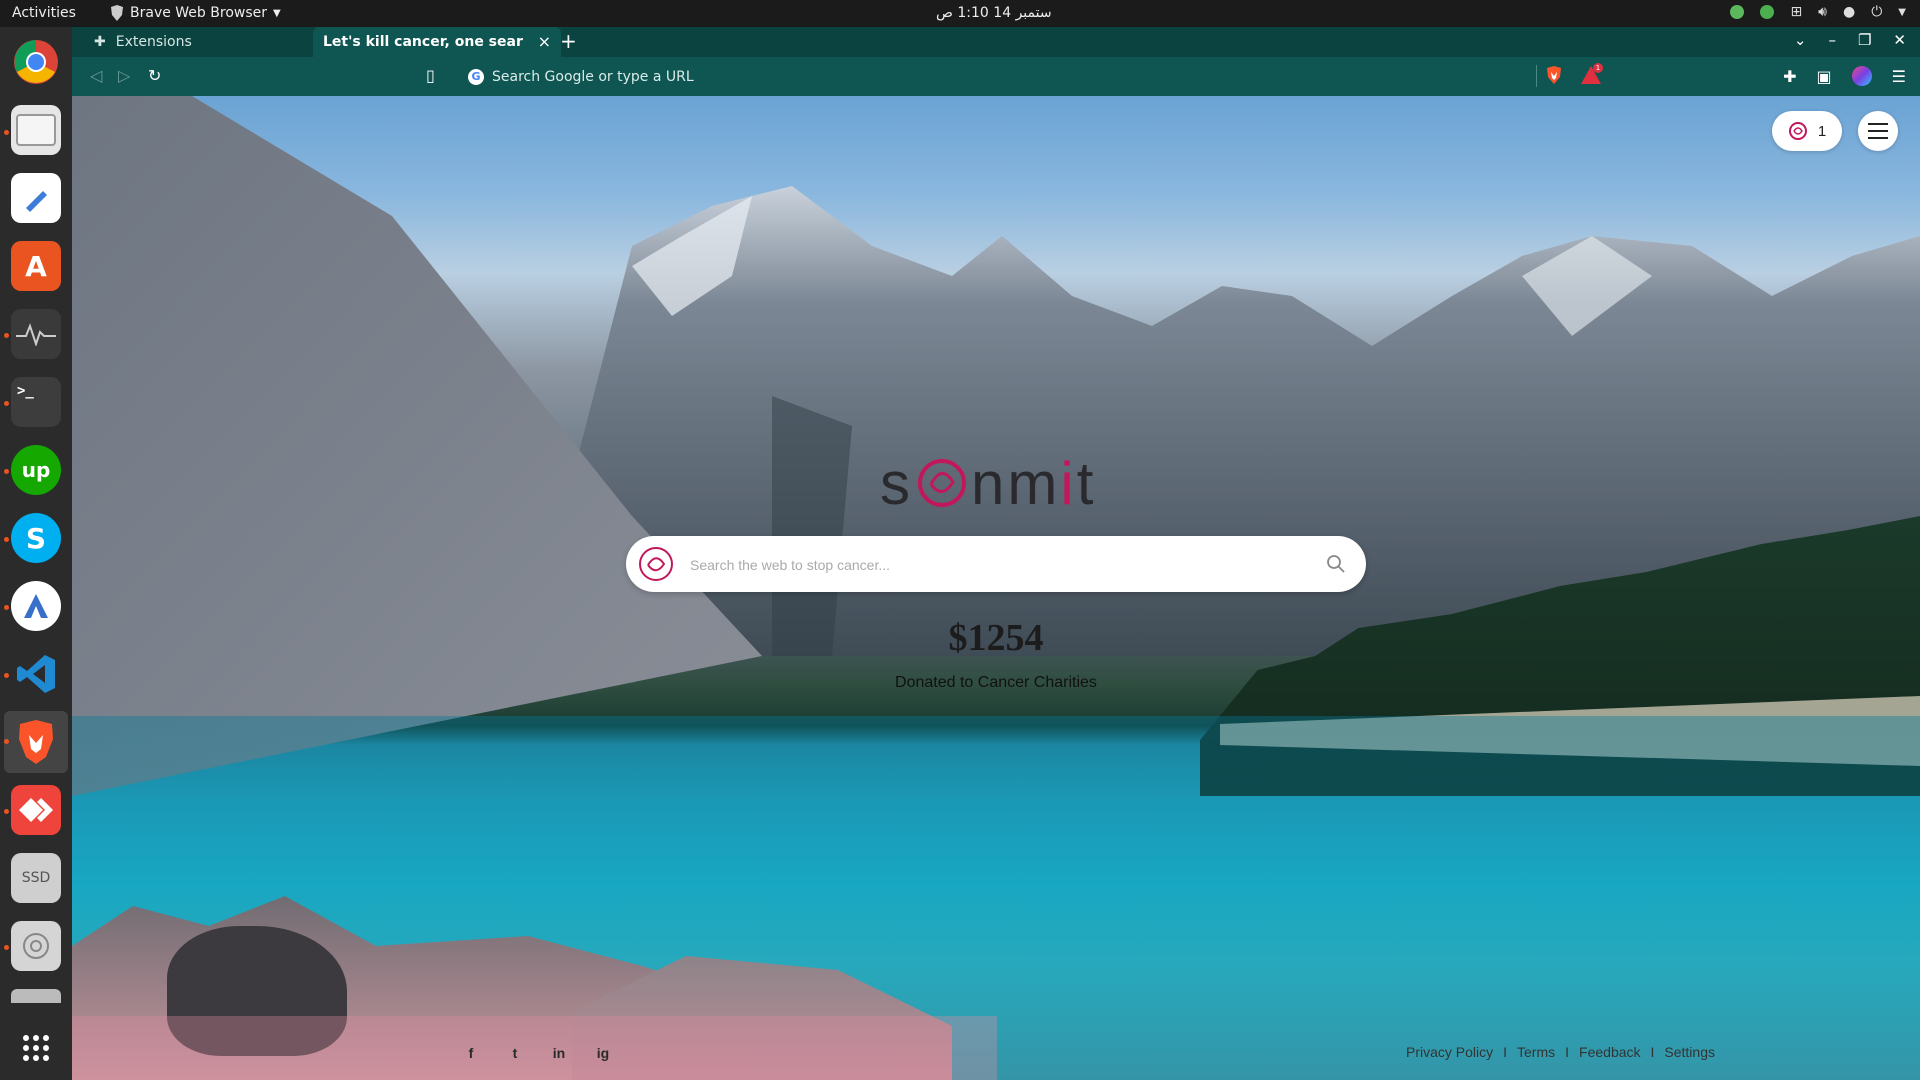 The height and width of the screenshot is (1080, 1920). I want to click on upwork-icon: up, so click(36, 470).